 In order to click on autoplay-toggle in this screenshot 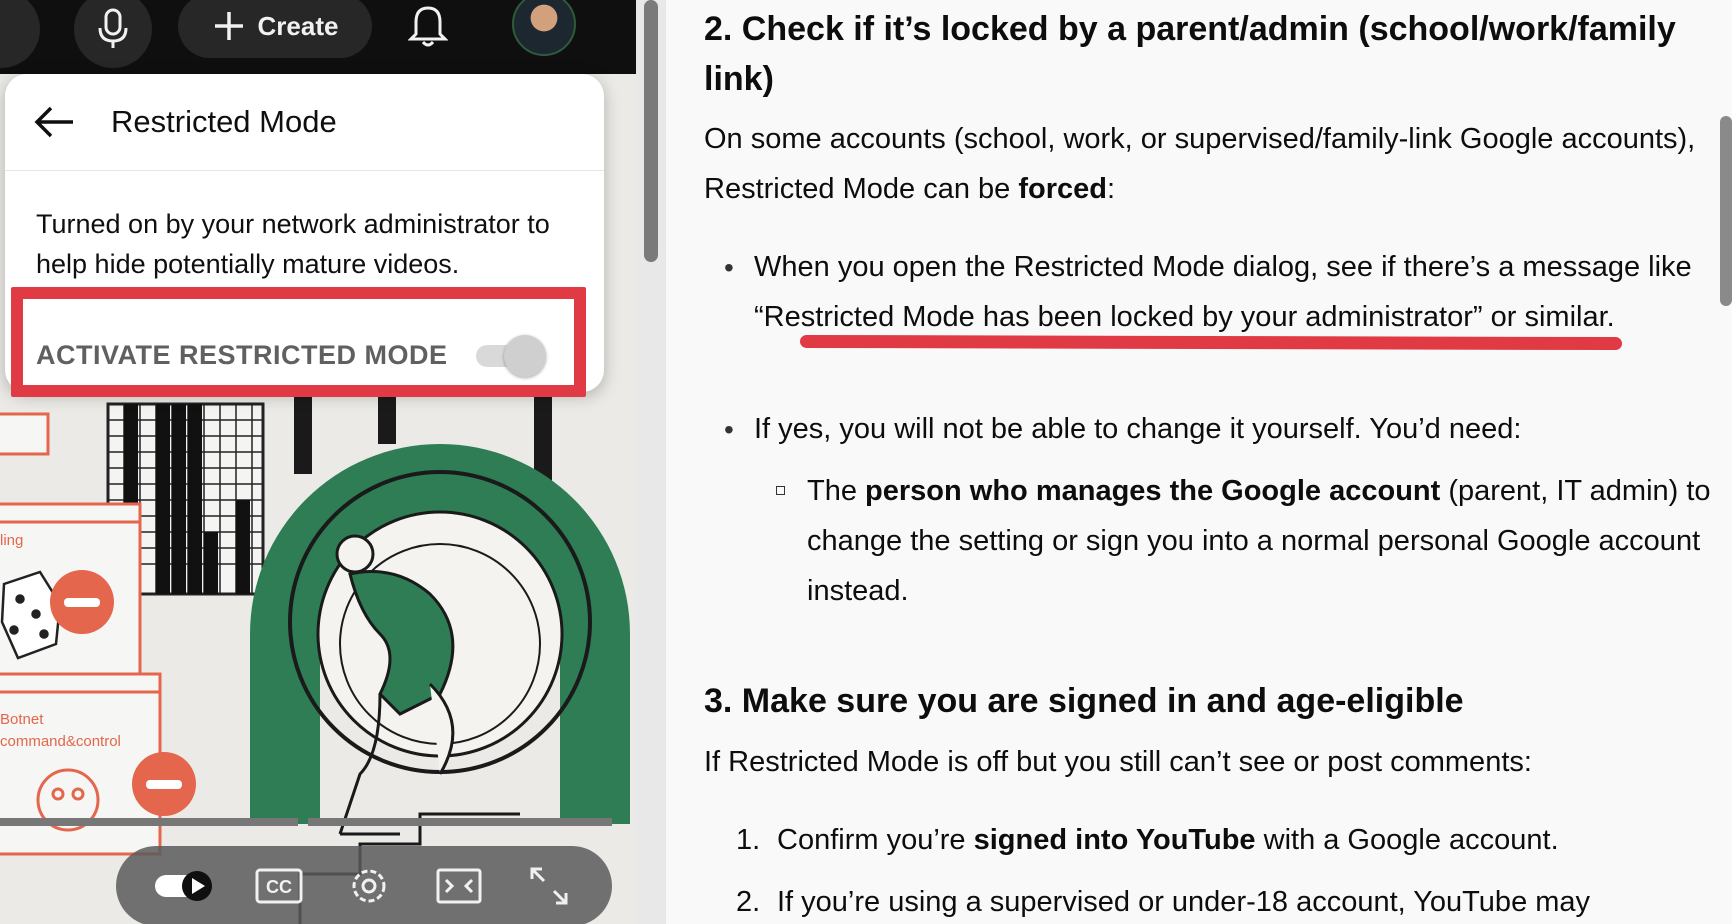, I will do `click(184, 886)`.